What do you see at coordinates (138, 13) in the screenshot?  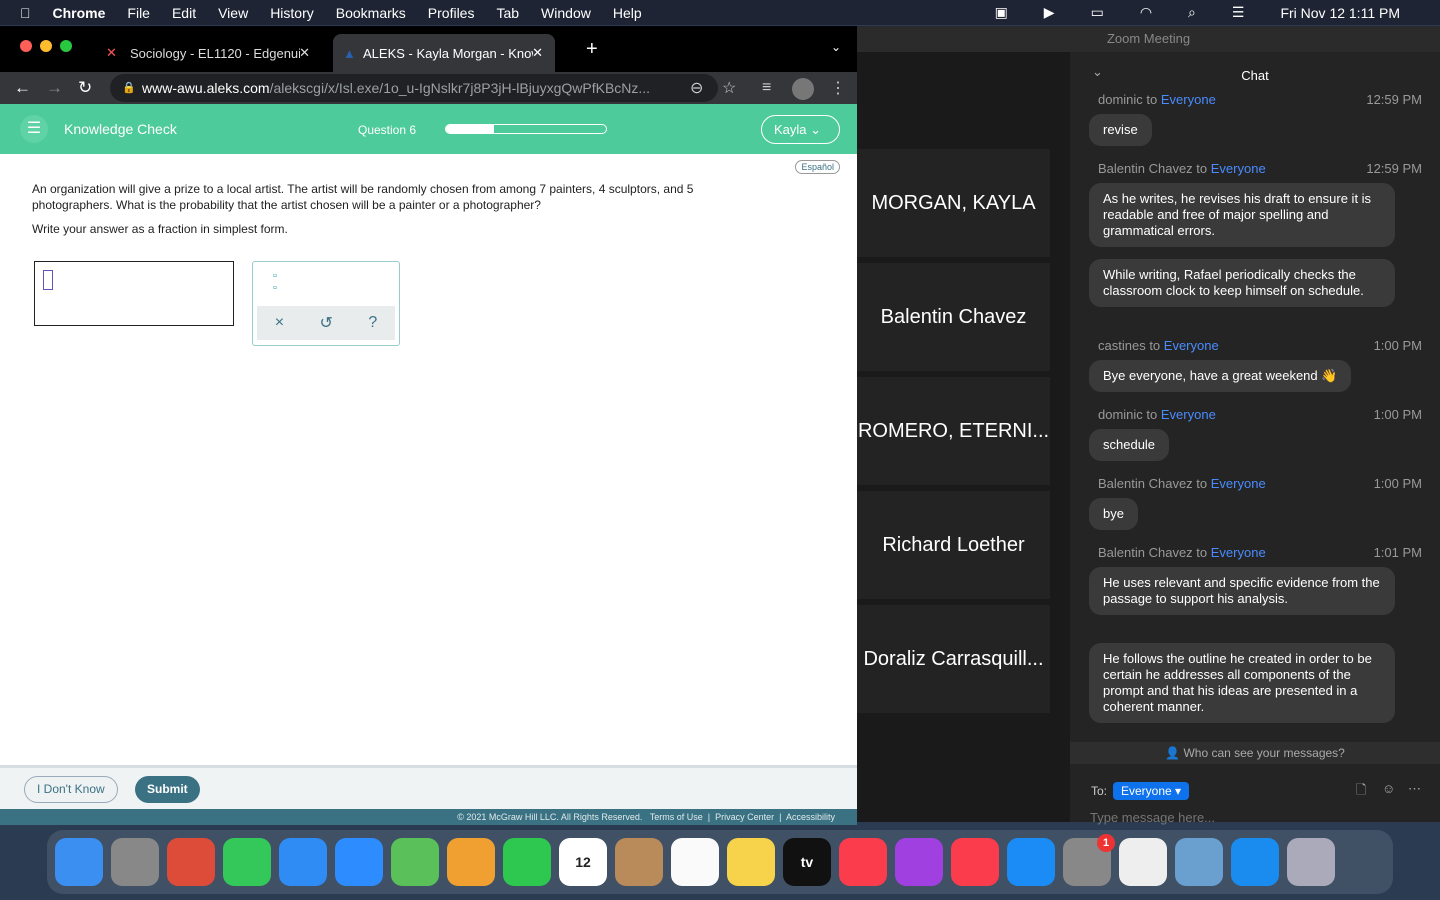 I see `menu-file: File` at bounding box center [138, 13].